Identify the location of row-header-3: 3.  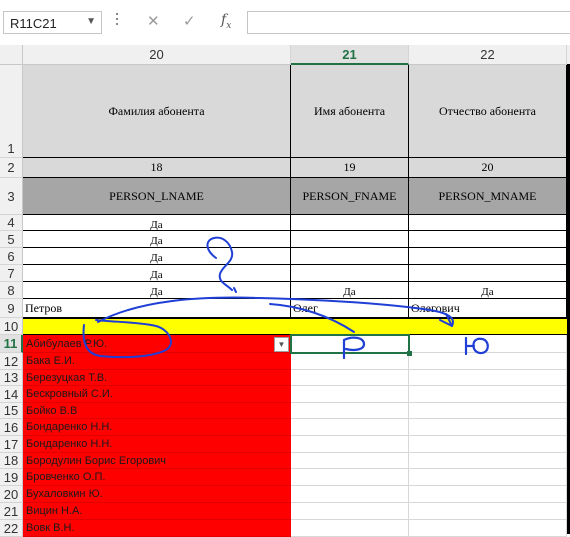
(11, 196).